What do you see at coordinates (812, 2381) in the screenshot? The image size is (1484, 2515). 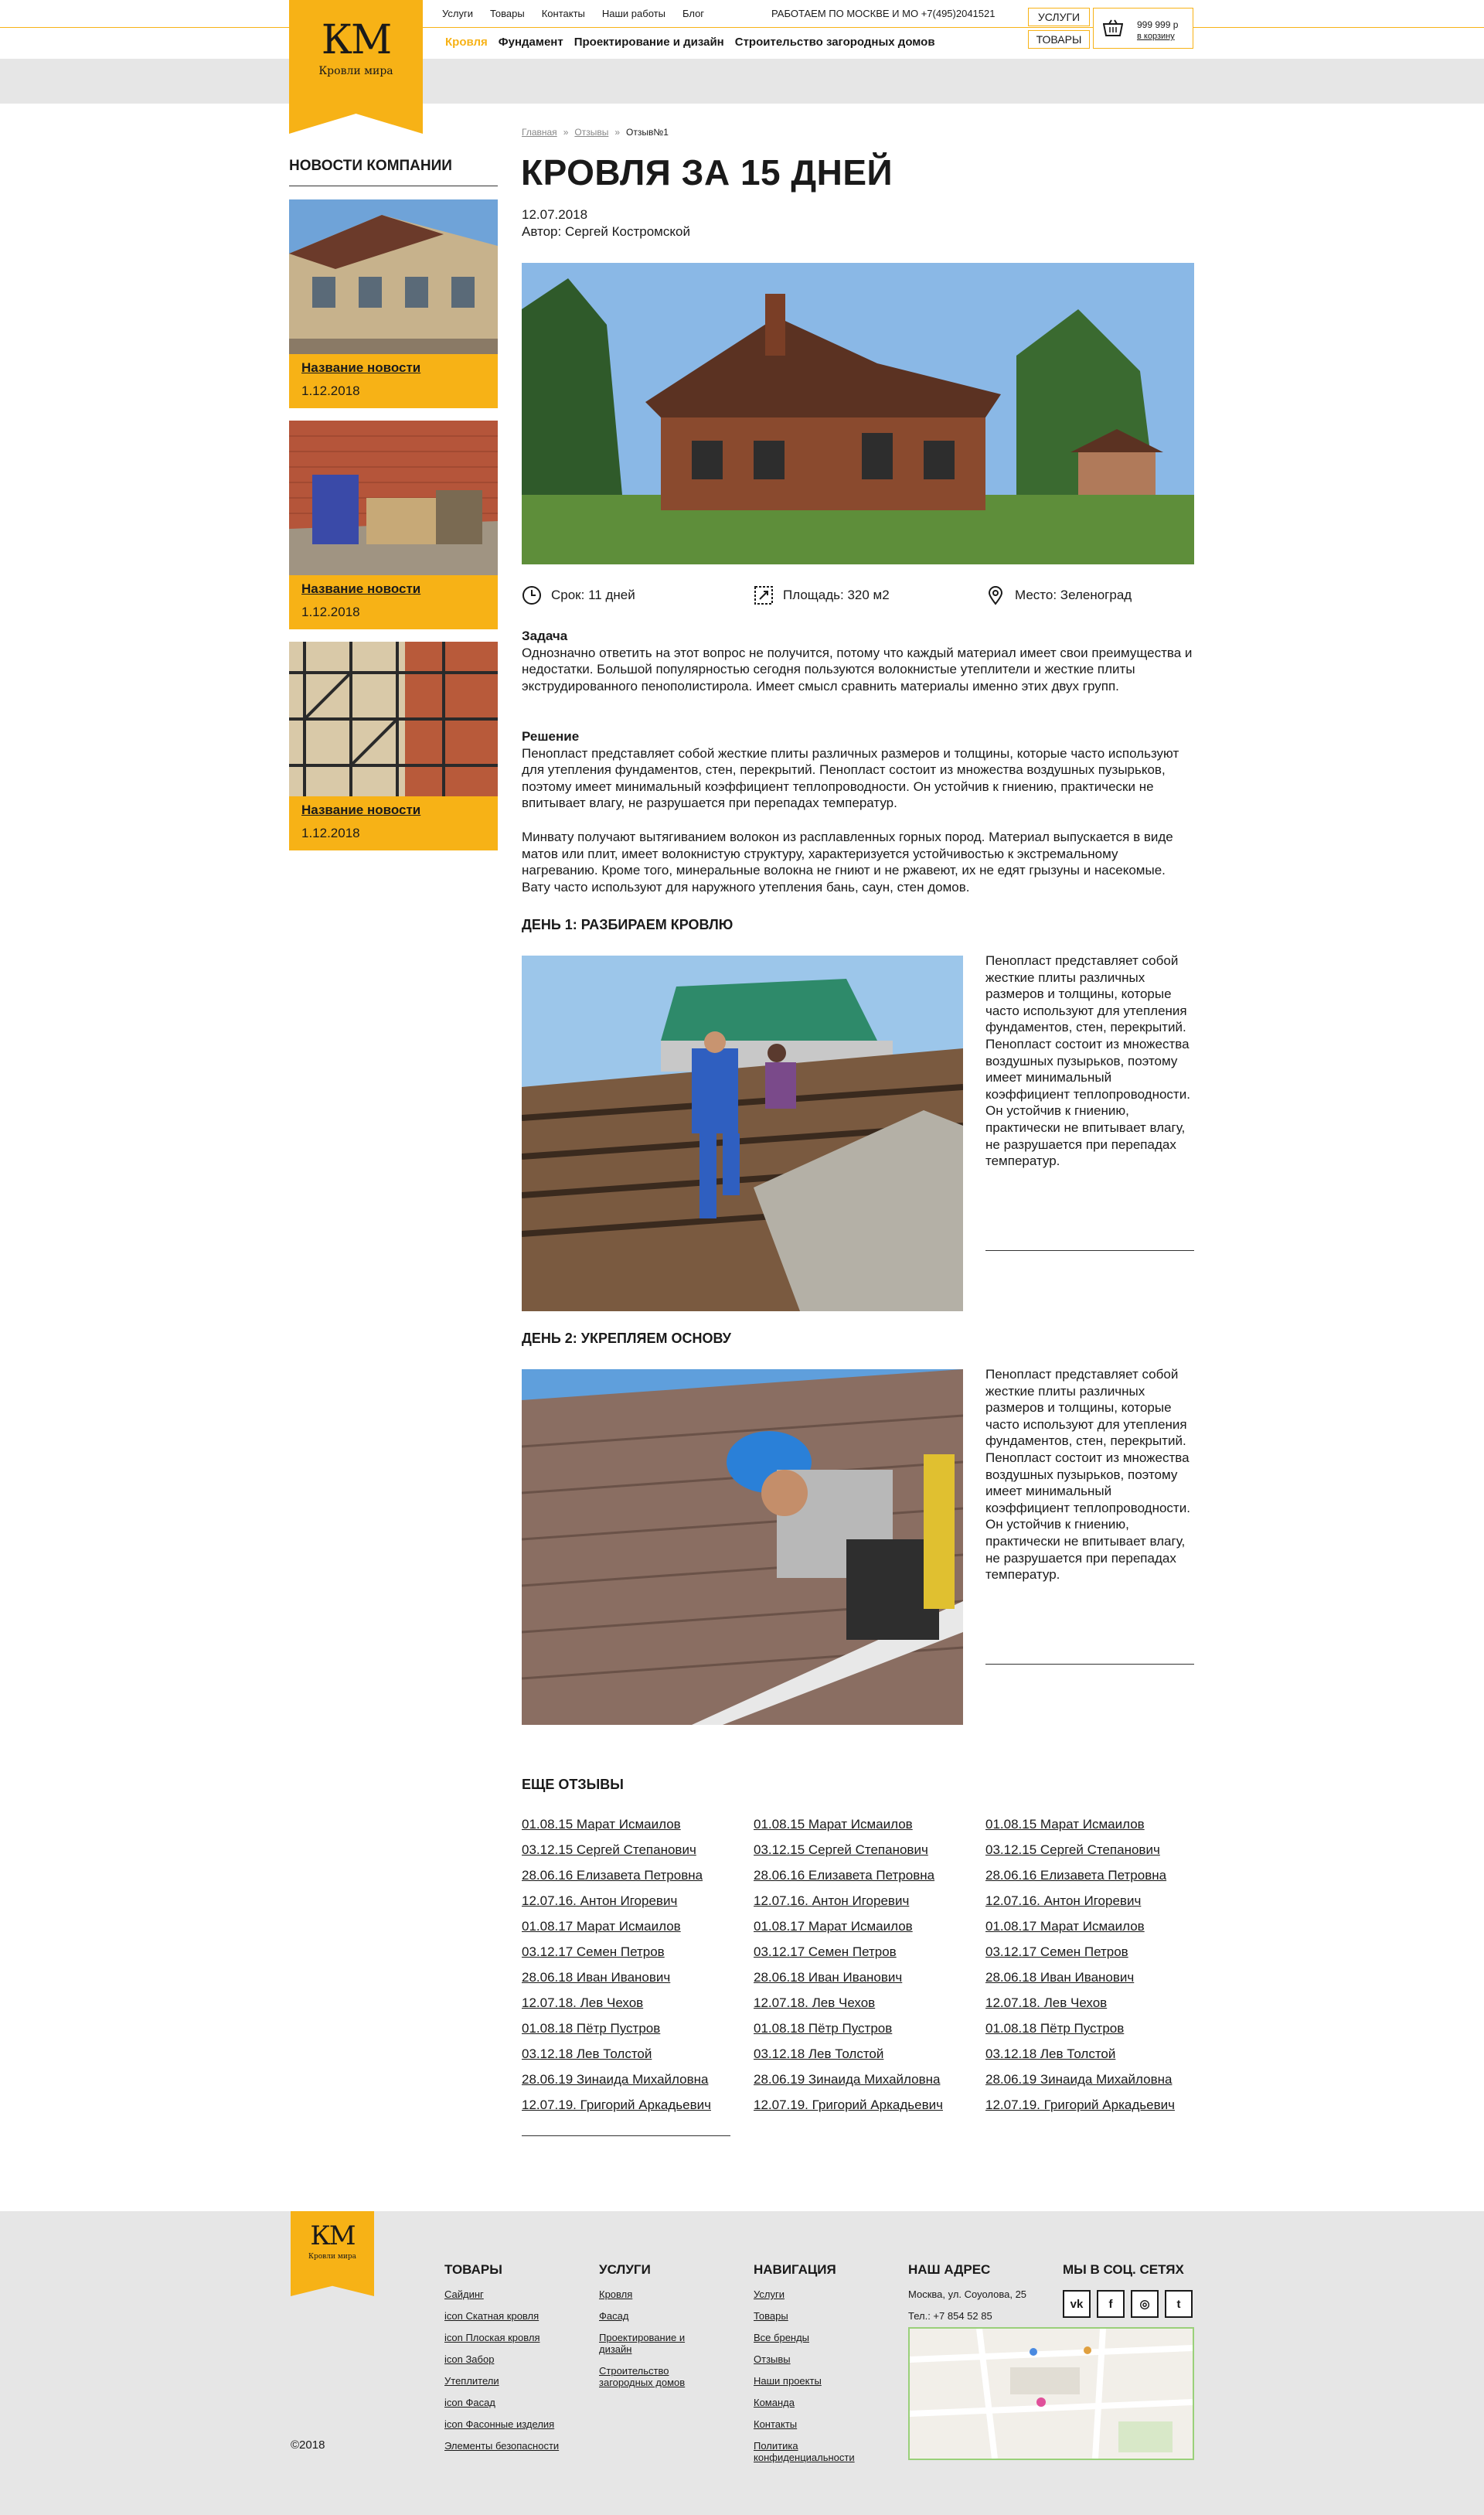 I see `footer-link: Наши проекты` at bounding box center [812, 2381].